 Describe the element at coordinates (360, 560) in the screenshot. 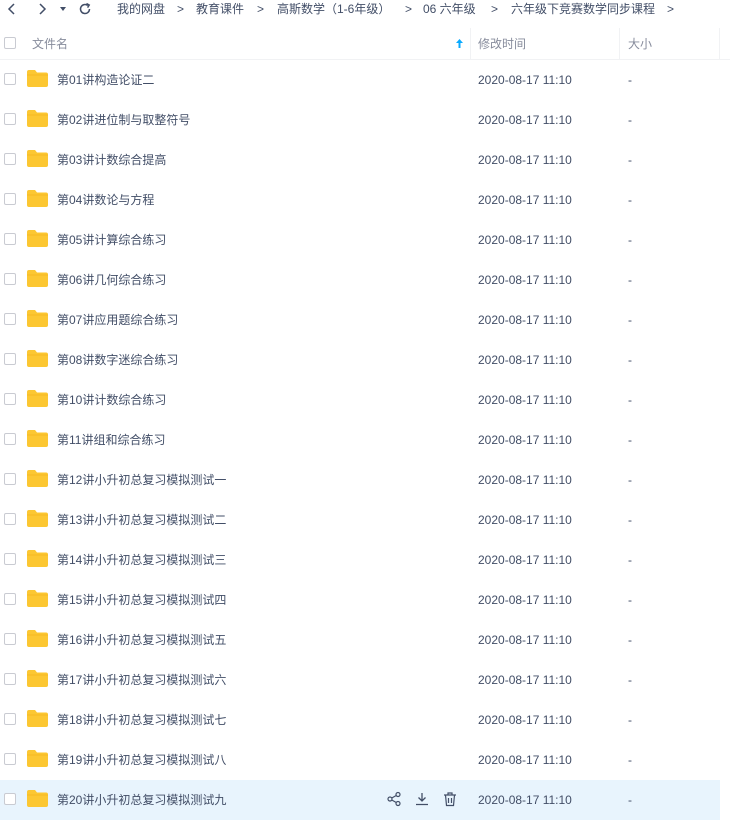

I see `file-row: 第14讲小升初总复习模拟测试三 2020-08-17 11:10 -` at that location.